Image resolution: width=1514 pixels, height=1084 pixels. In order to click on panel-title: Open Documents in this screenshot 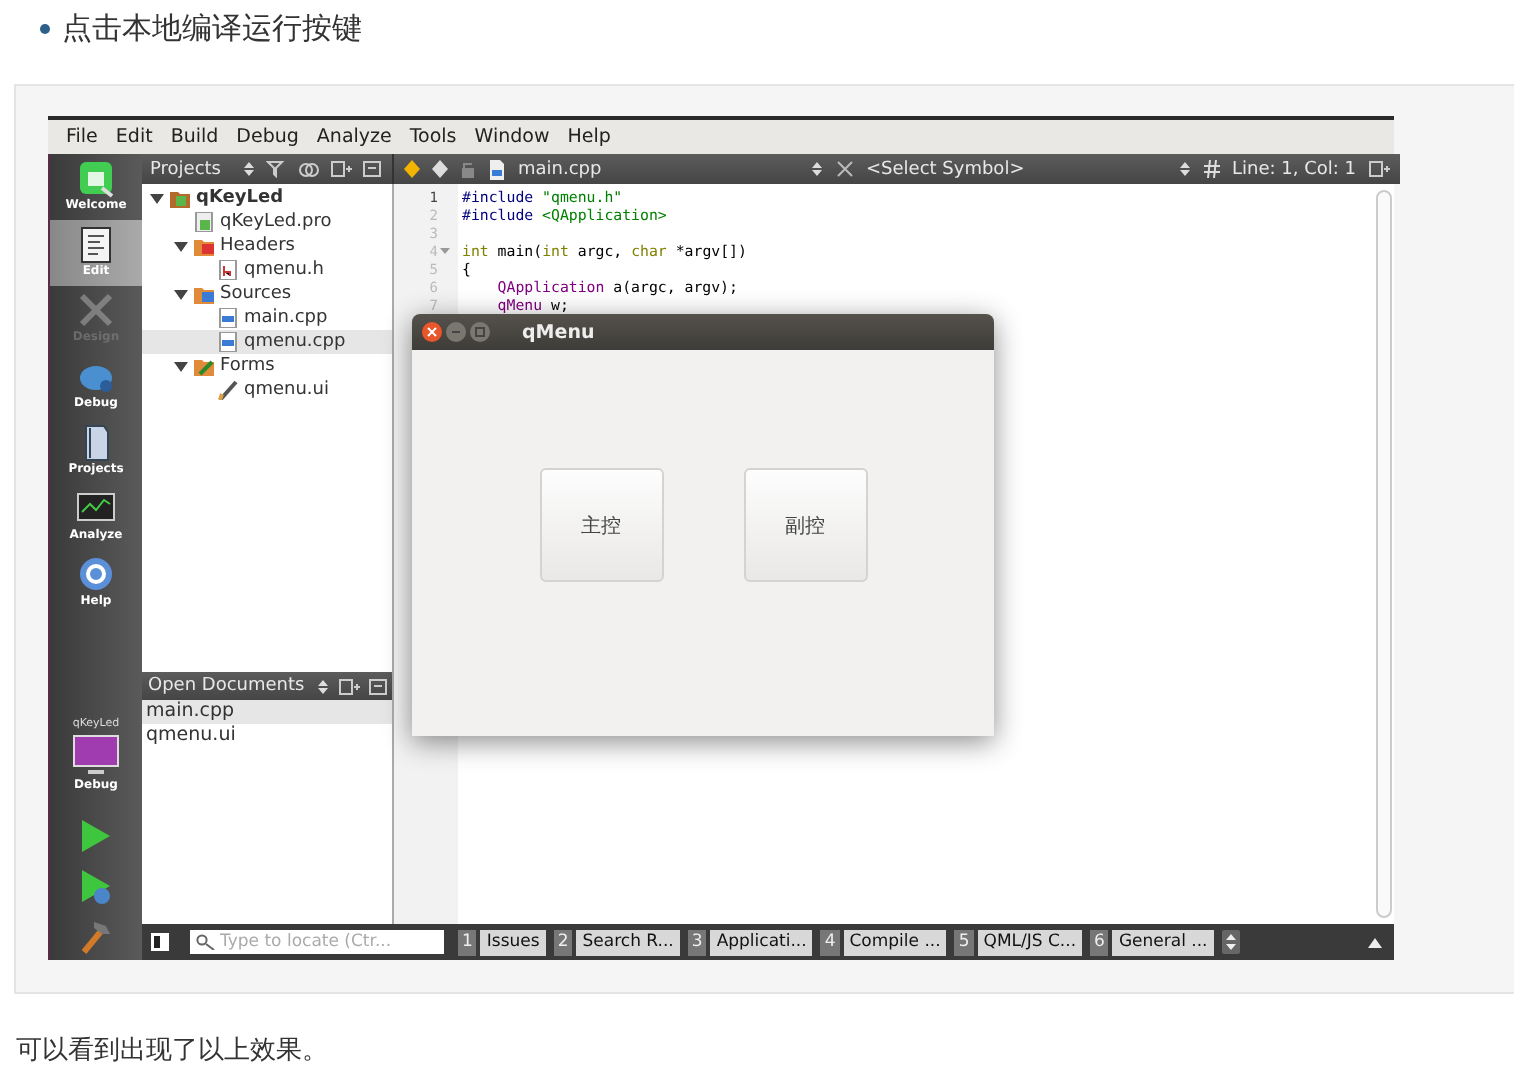, I will do `click(226, 686)`.